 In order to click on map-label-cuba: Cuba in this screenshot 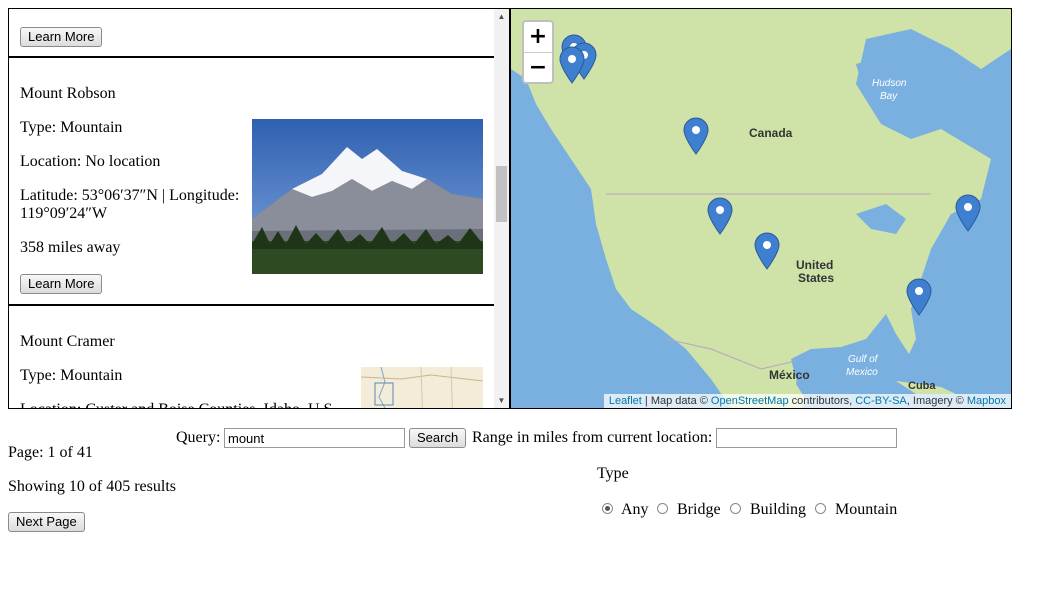, I will do `click(922, 386)`.